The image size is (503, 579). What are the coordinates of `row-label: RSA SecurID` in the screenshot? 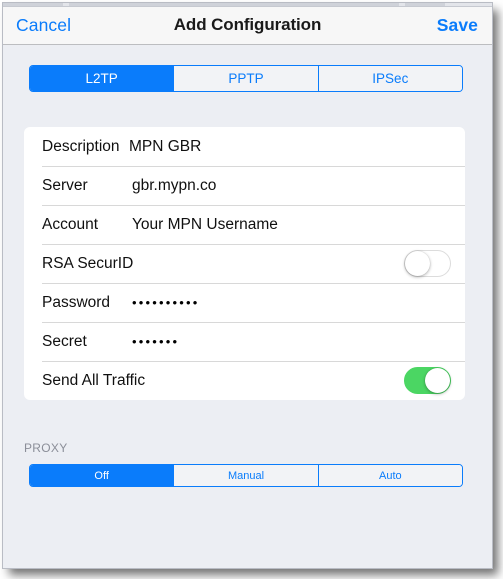 It's located at (88, 263).